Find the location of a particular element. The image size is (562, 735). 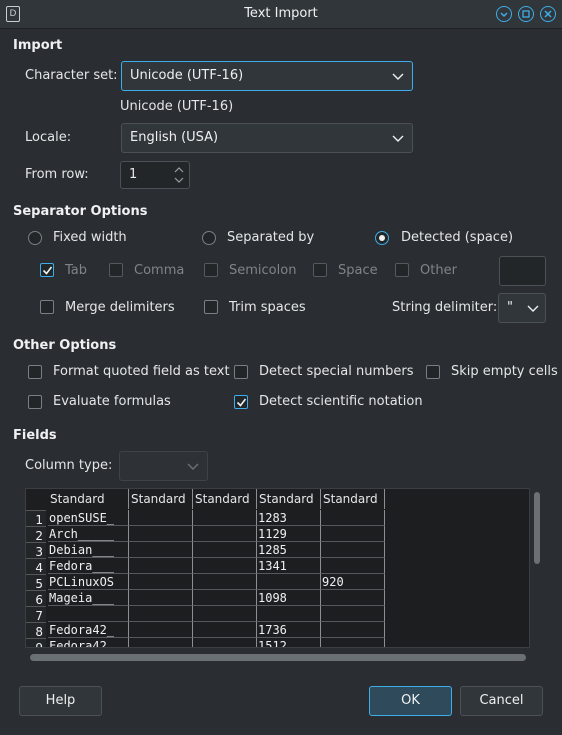

skip-empty-checkbox is located at coordinates (433, 372).